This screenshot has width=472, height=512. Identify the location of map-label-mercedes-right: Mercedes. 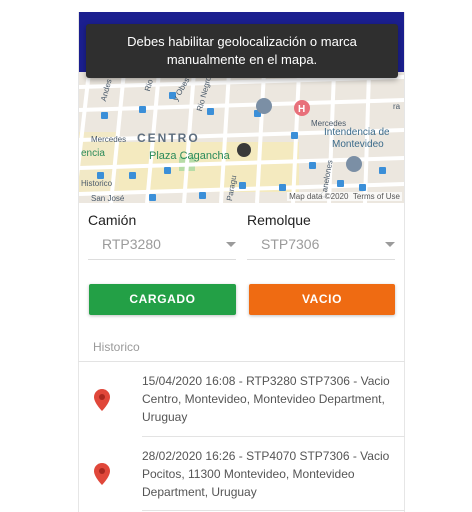
(329, 123).